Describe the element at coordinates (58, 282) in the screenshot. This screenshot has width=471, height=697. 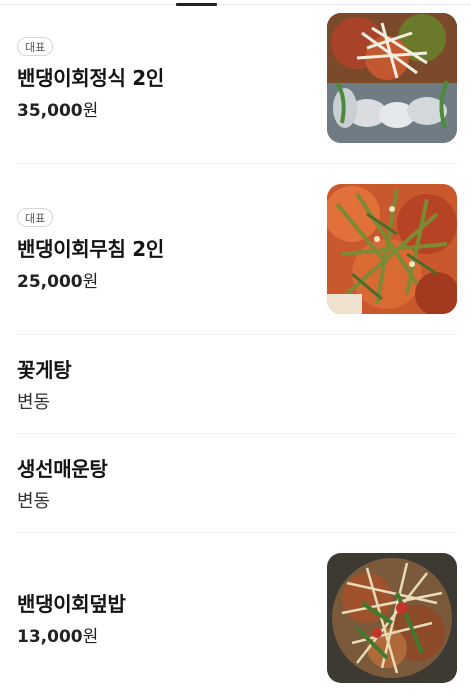
I see `menu-item-price: 25,000원` at that location.